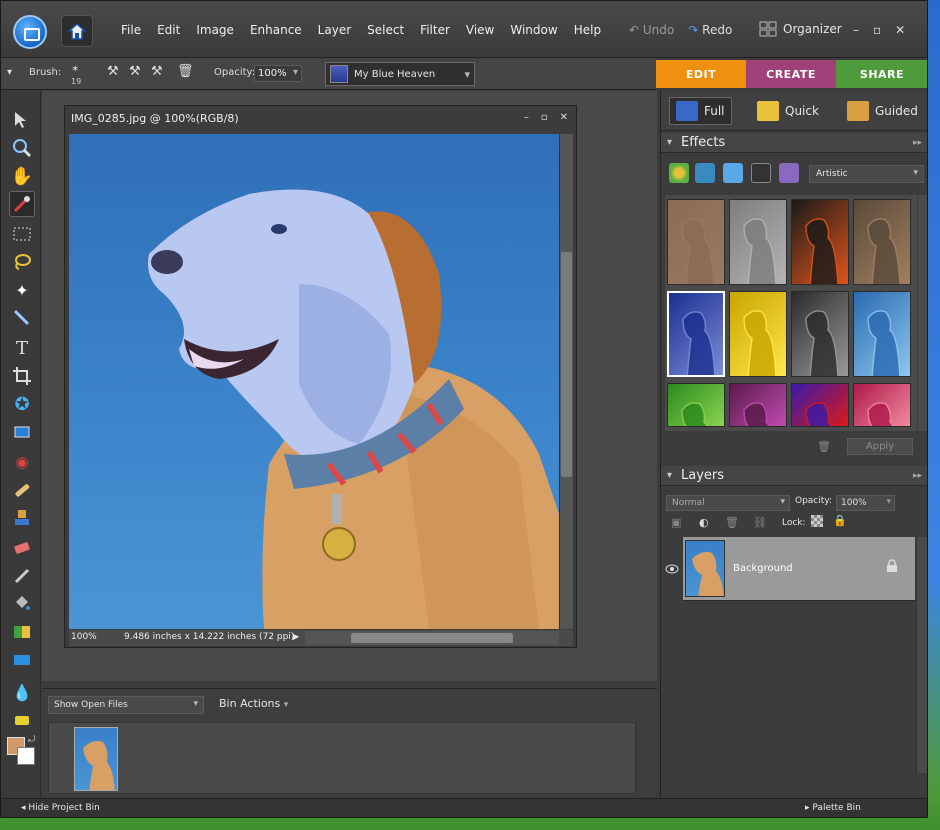  I want to click on lasso-tool-icon, so click(22, 262).